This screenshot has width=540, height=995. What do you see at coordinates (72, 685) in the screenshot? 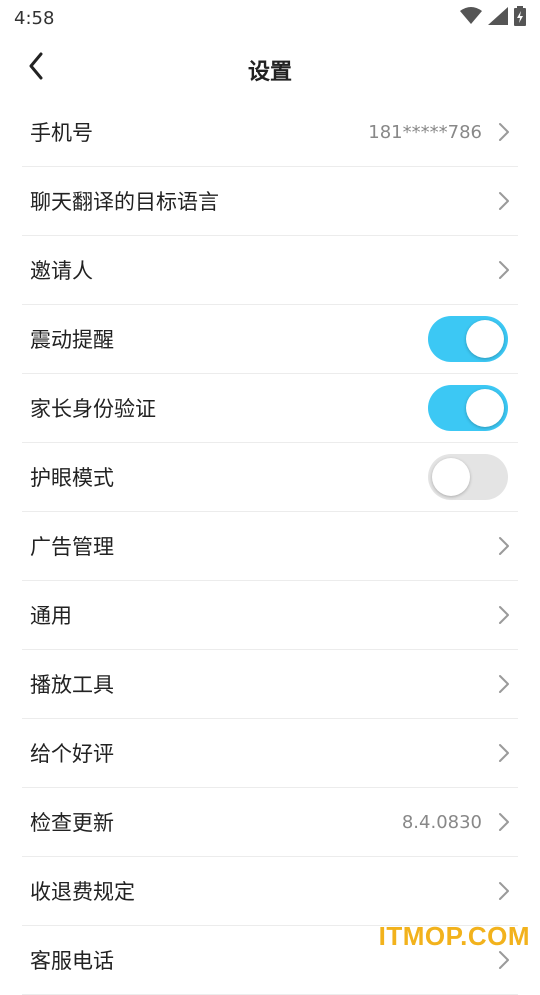
I see `settings-row-label: 播放工具` at bounding box center [72, 685].